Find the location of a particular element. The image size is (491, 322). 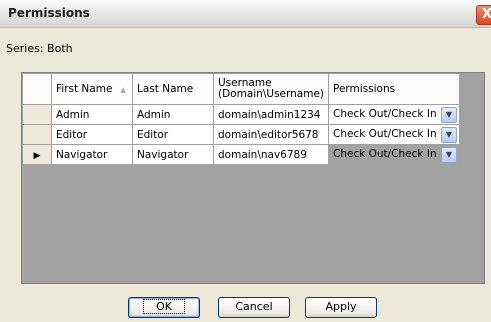

close-button: X is located at coordinates (483, 15).